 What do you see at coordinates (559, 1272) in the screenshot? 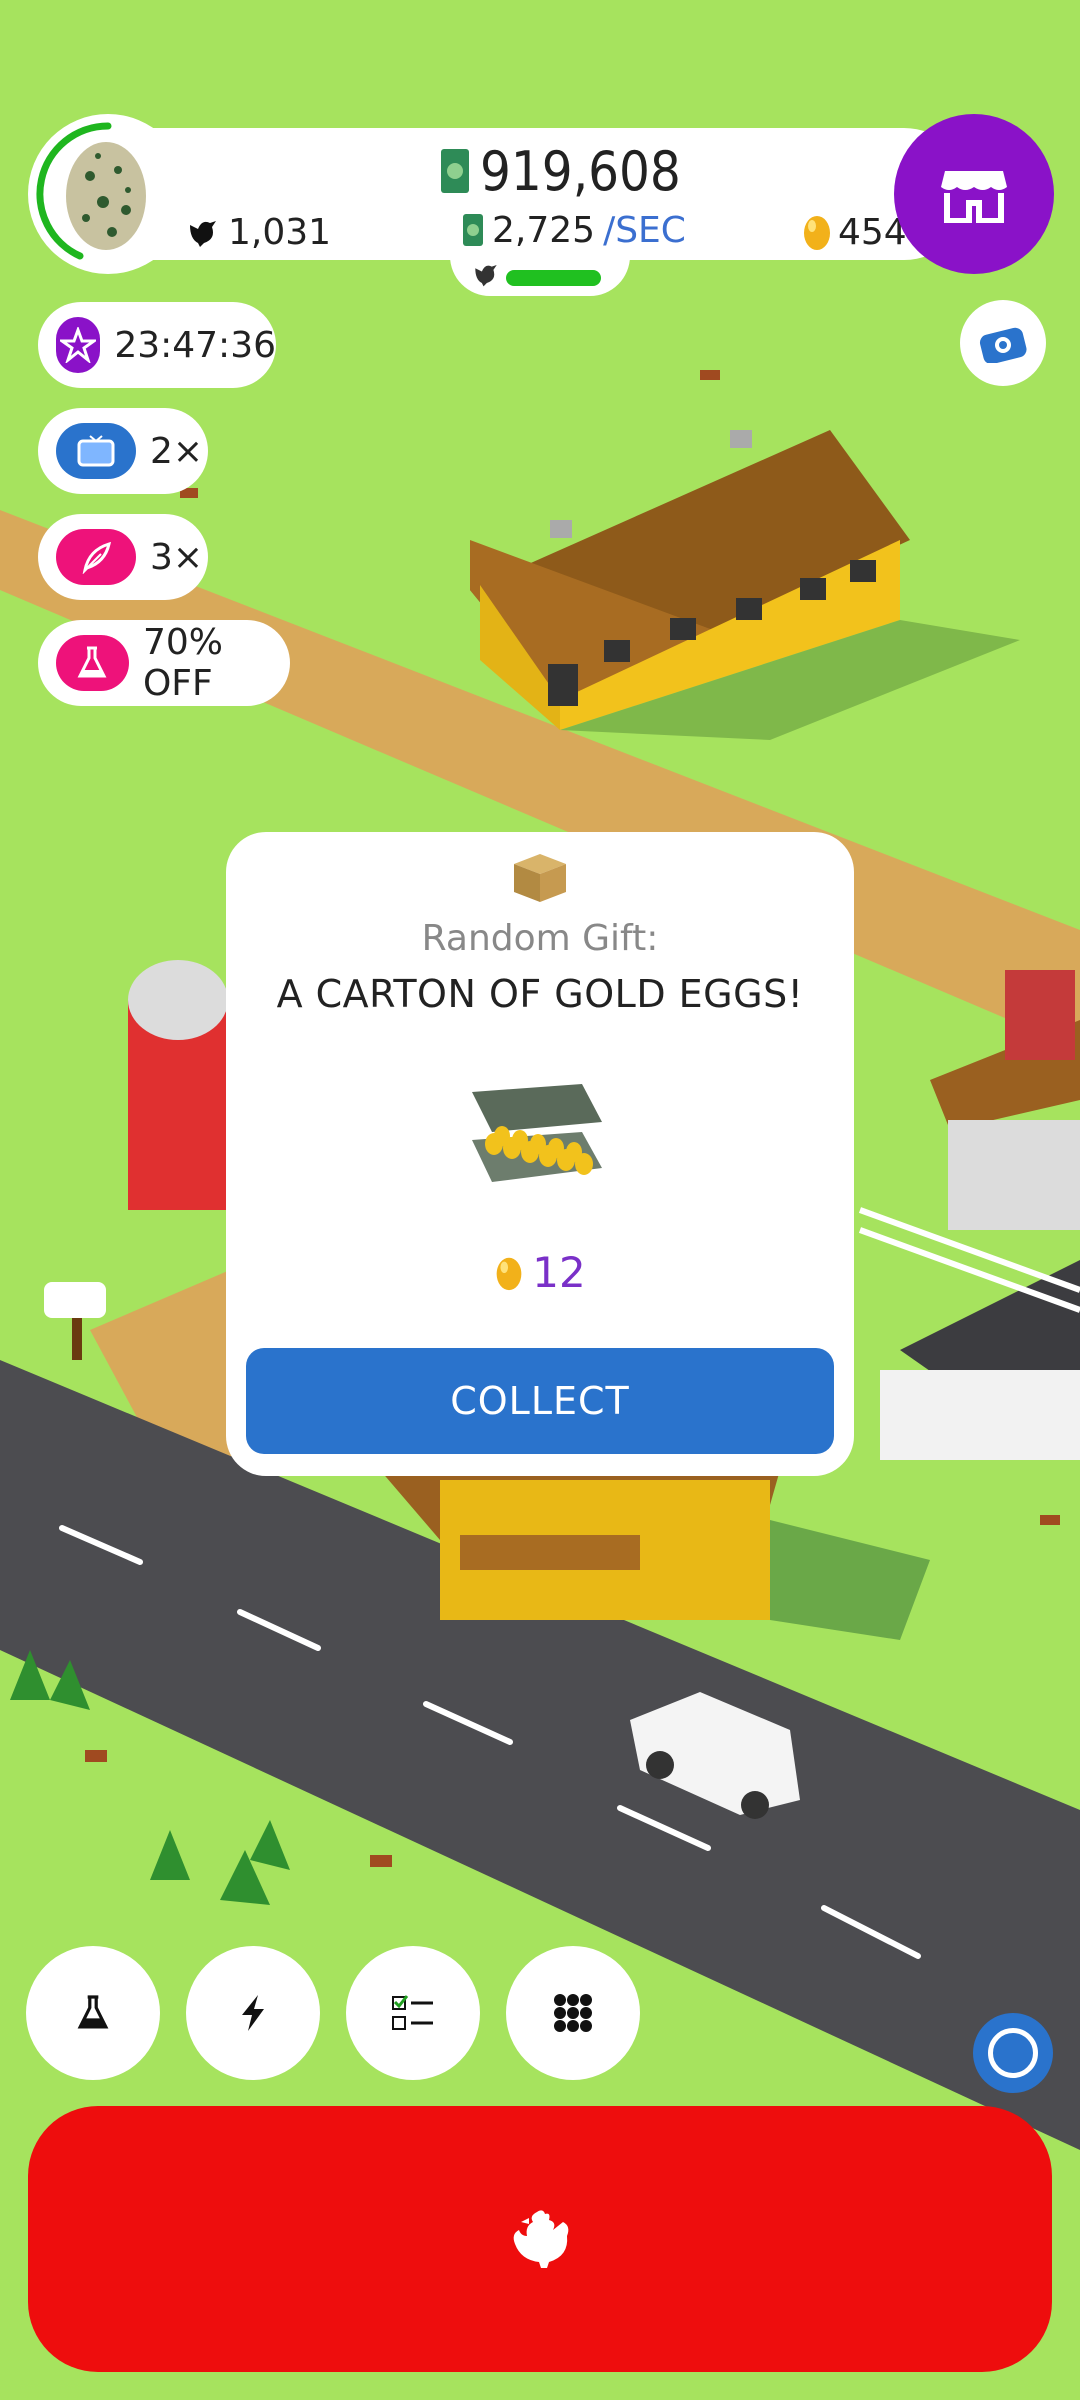
I see `reward-amount-value: 12` at bounding box center [559, 1272].